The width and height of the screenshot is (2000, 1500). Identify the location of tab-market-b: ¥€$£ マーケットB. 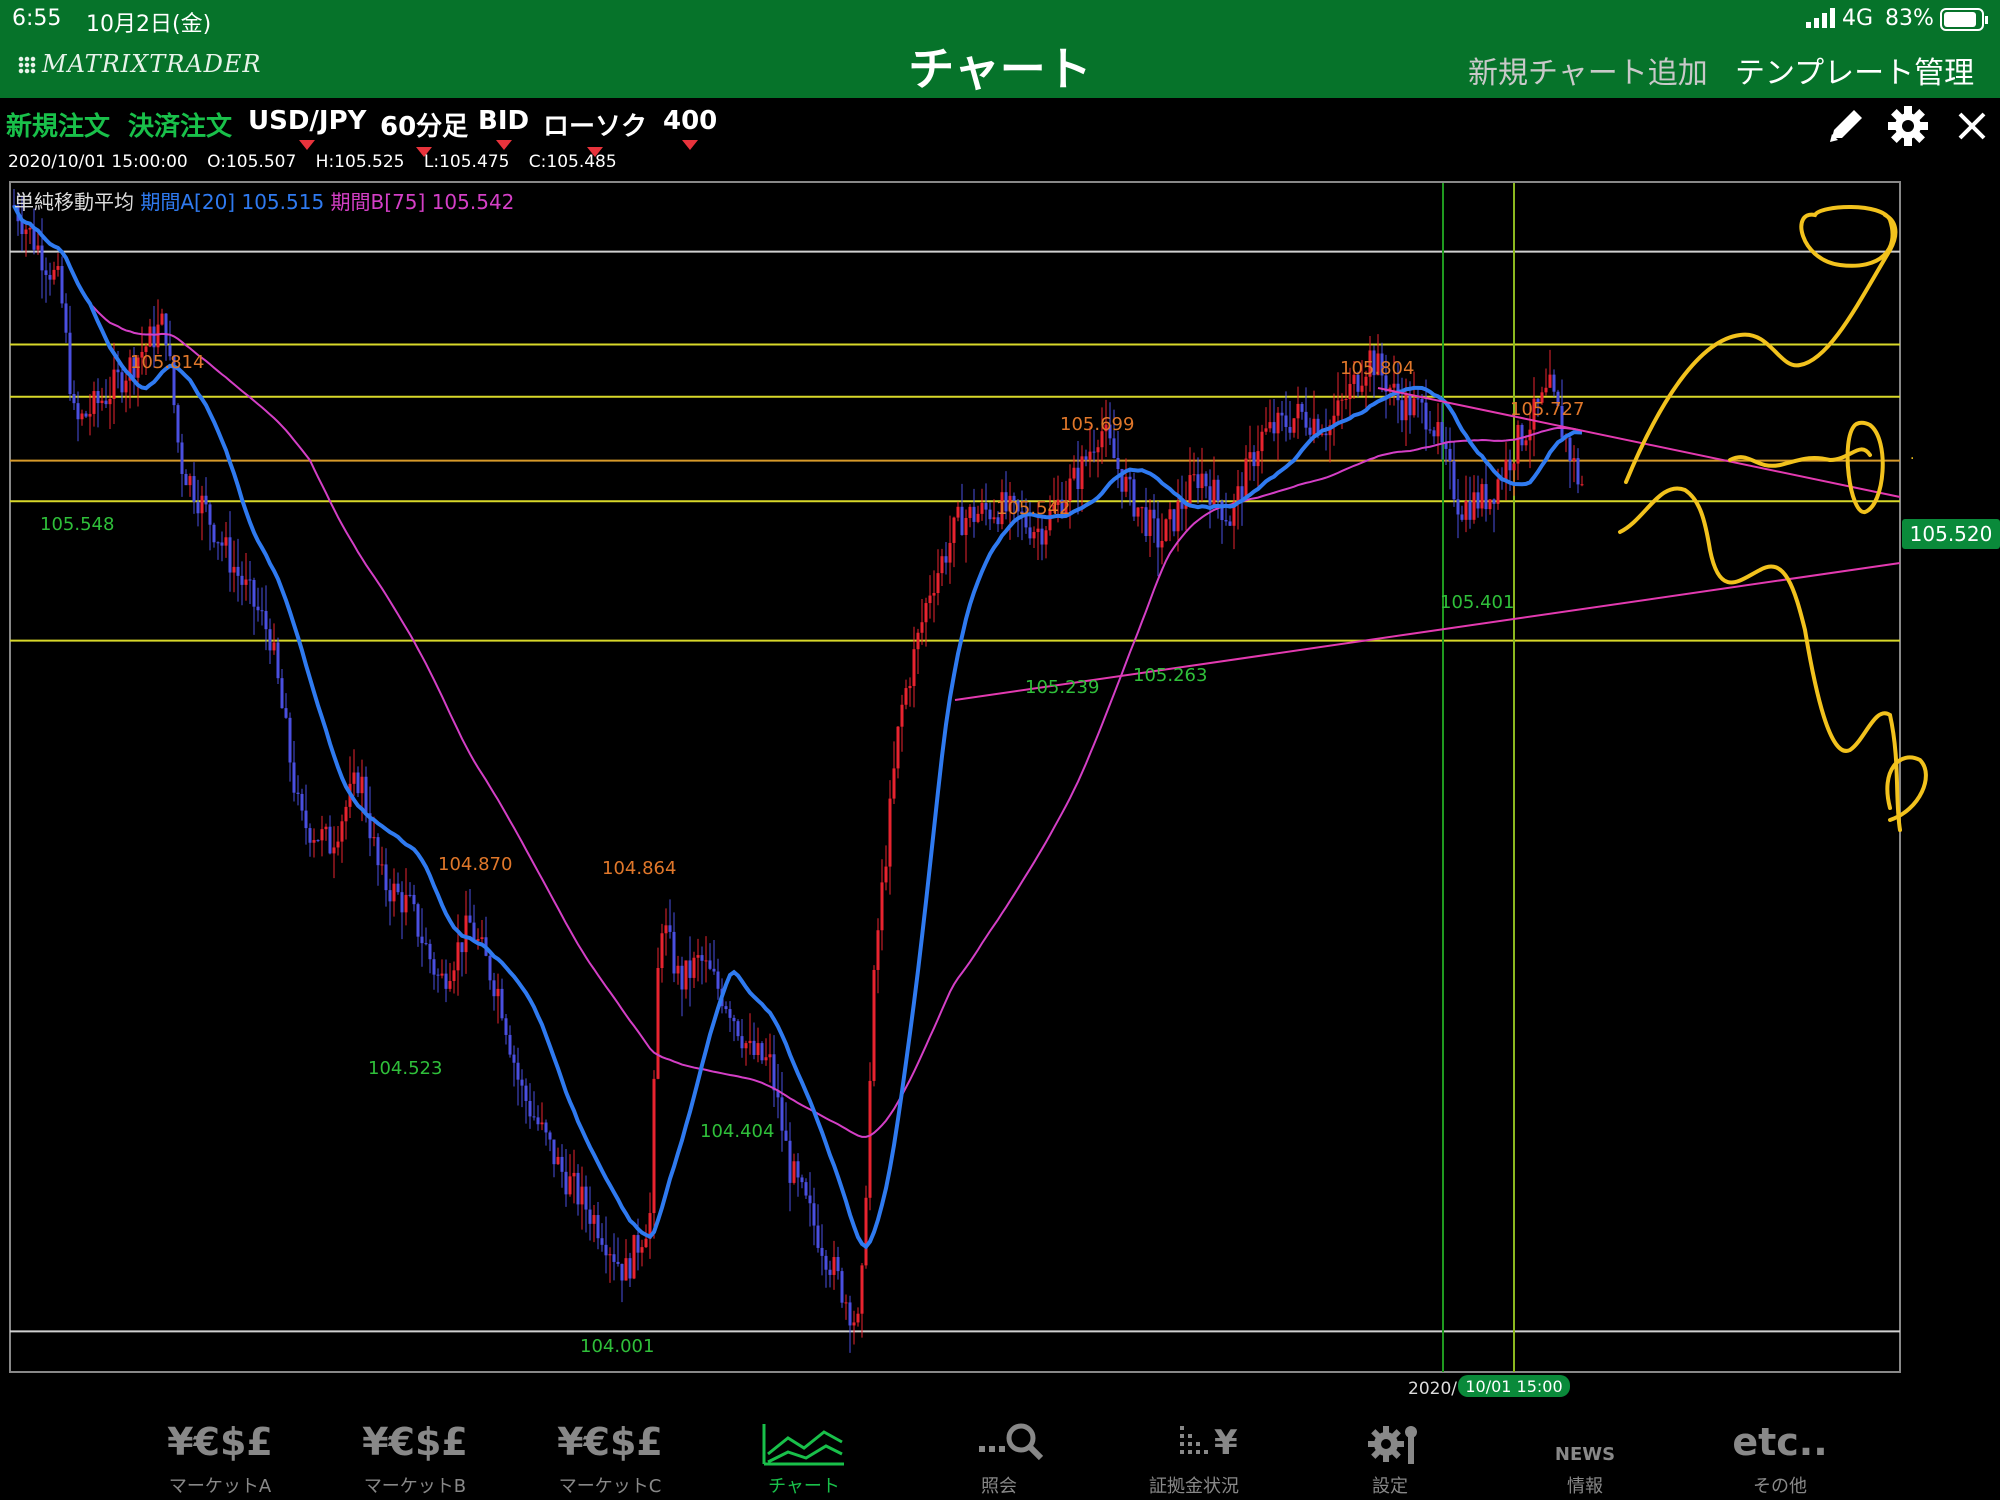
(415, 1454).